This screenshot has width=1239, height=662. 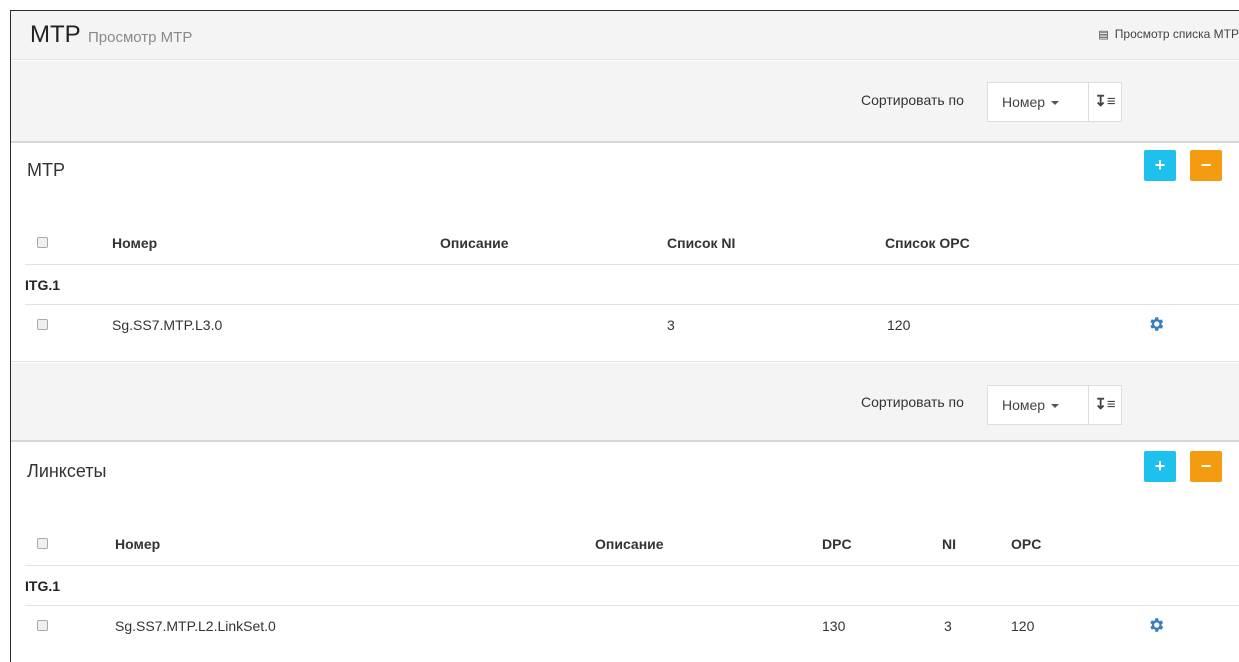 I want to click on row-number: Sg.SS7.MTP.L2.LinkSet.0, so click(x=195, y=626).